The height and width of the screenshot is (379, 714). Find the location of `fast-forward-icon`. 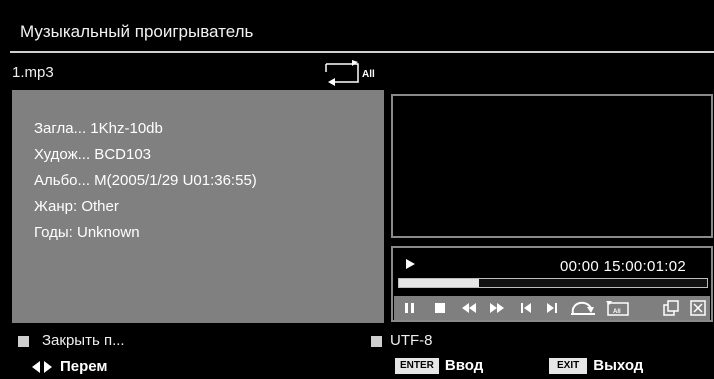

fast-forward-icon is located at coordinates (497, 308).